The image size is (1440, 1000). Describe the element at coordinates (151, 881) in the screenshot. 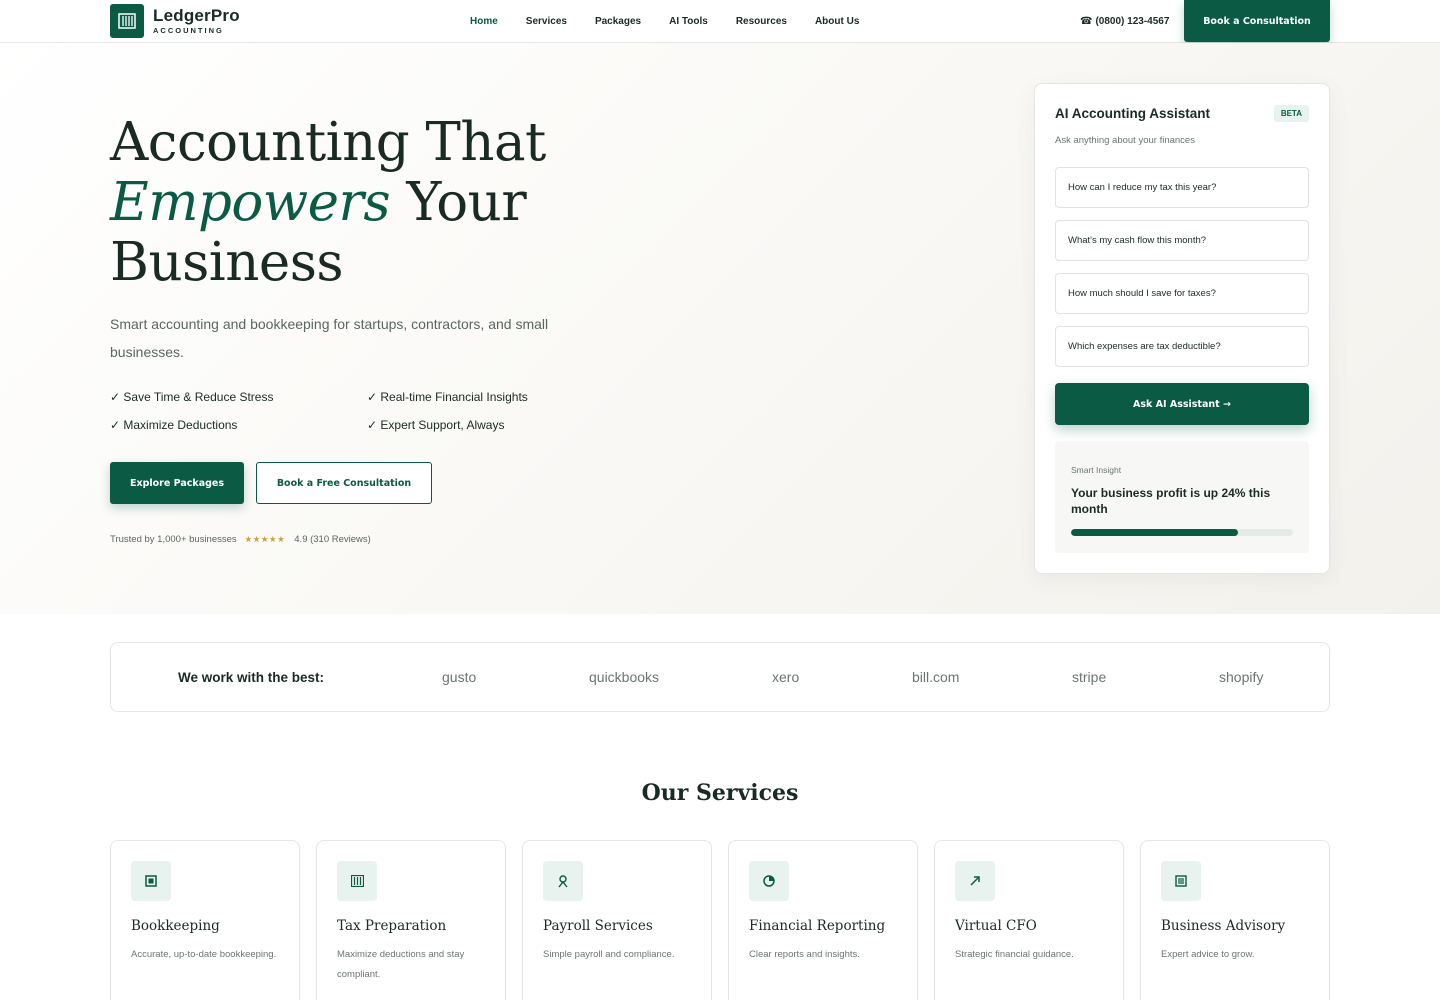

I see `ledger-icon` at that location.